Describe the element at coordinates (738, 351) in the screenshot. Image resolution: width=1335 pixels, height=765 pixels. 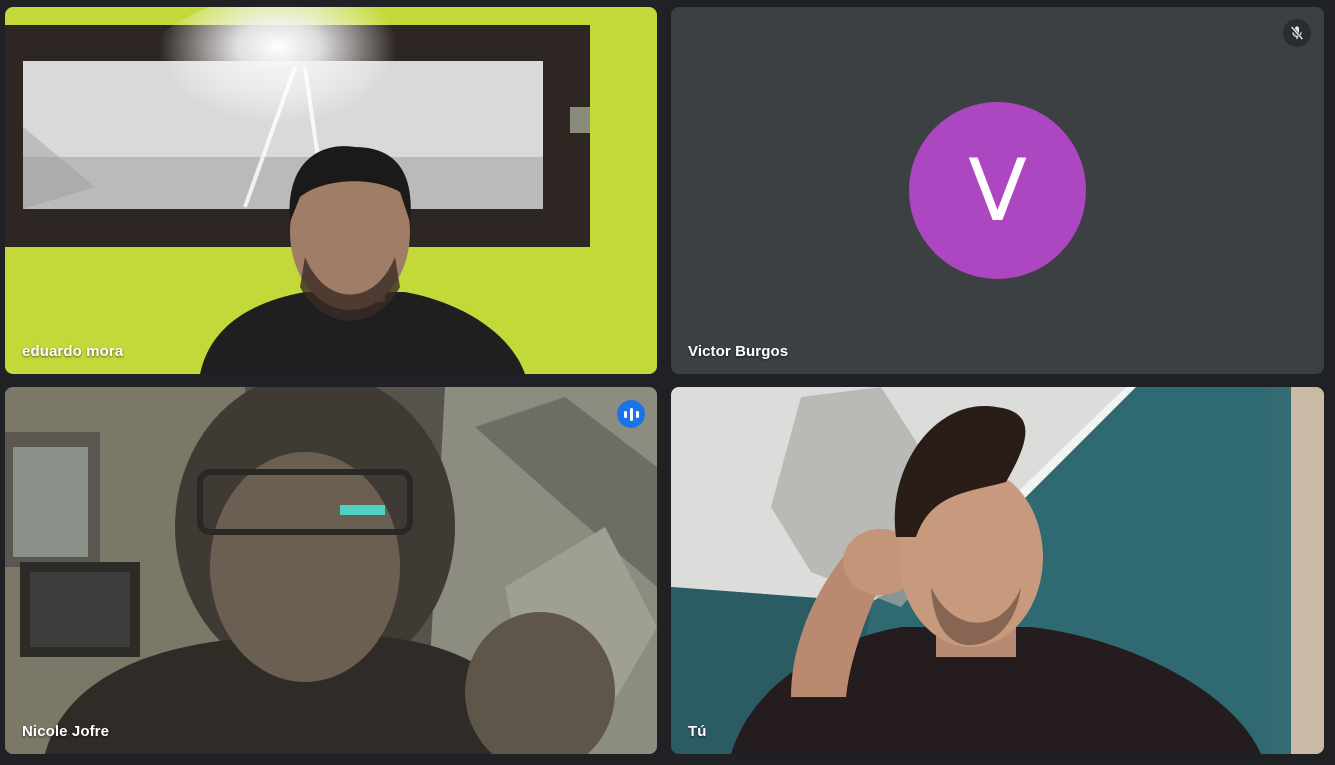
I see `participant-name: Victor Burgos` at that location.